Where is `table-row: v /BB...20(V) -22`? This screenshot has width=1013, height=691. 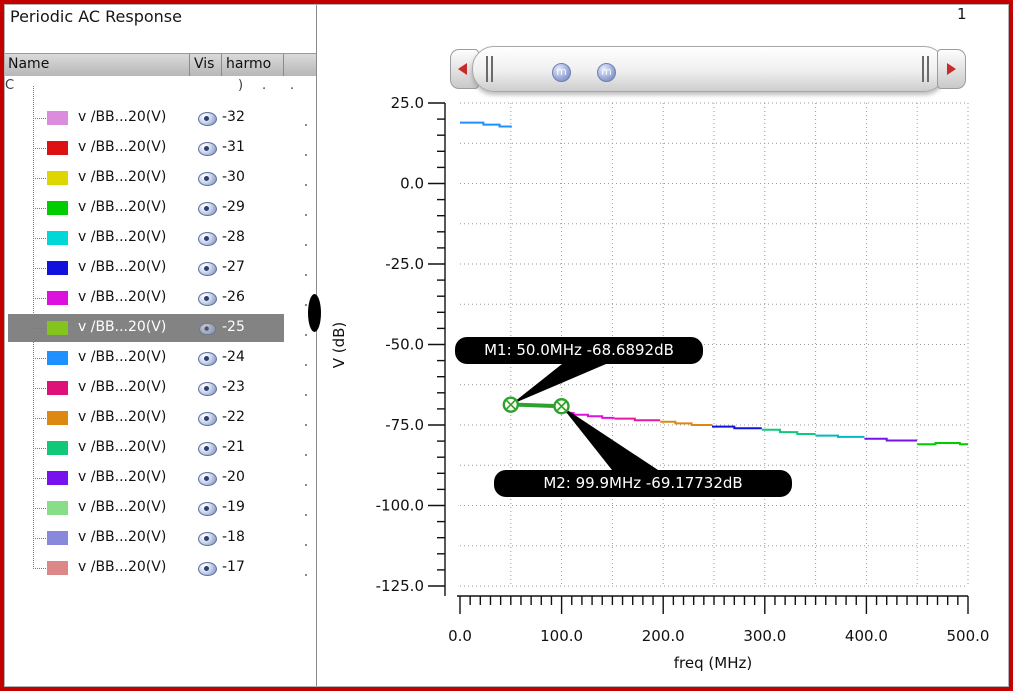
table-row: v /BB...20(V) -22 is located at coordinates (157, 418).